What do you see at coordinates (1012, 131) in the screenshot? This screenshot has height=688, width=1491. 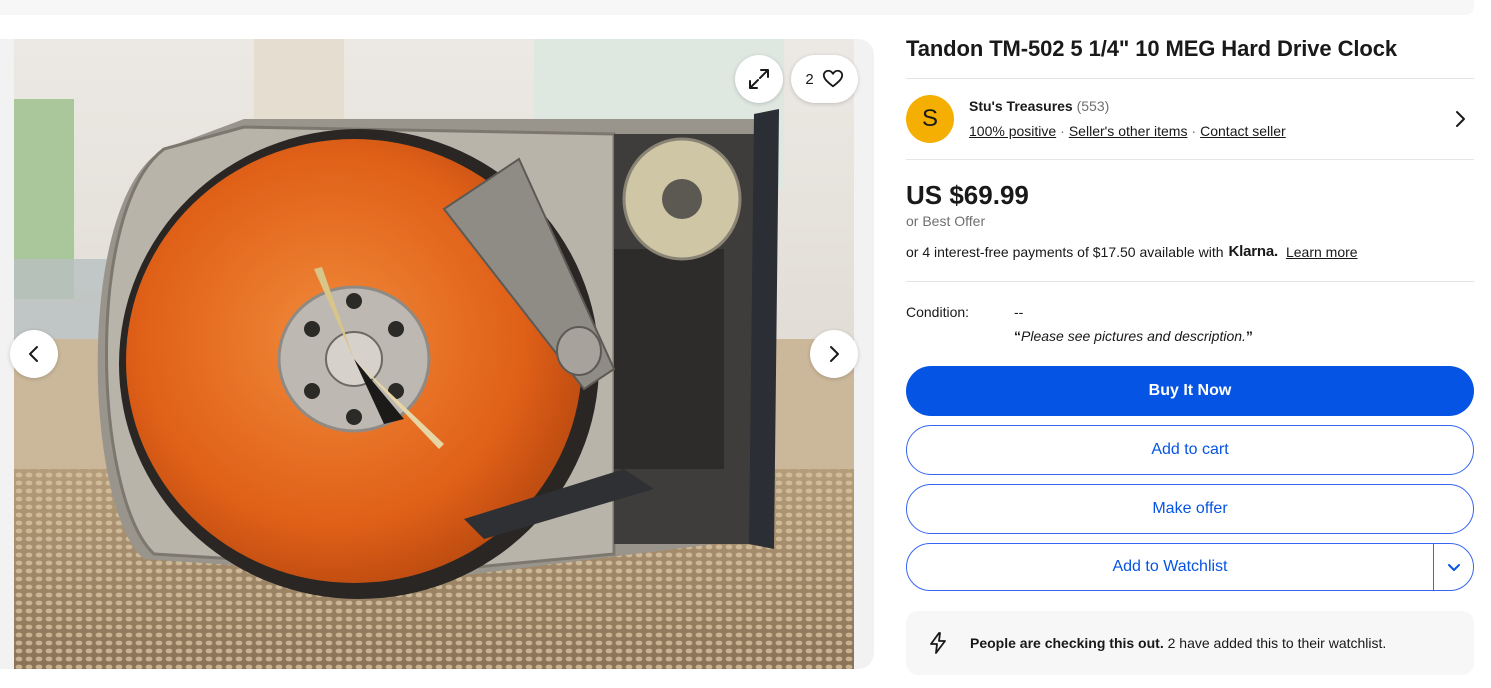 I see `seller-positive-link: 100% positive` at bounding box center [1012, 131].